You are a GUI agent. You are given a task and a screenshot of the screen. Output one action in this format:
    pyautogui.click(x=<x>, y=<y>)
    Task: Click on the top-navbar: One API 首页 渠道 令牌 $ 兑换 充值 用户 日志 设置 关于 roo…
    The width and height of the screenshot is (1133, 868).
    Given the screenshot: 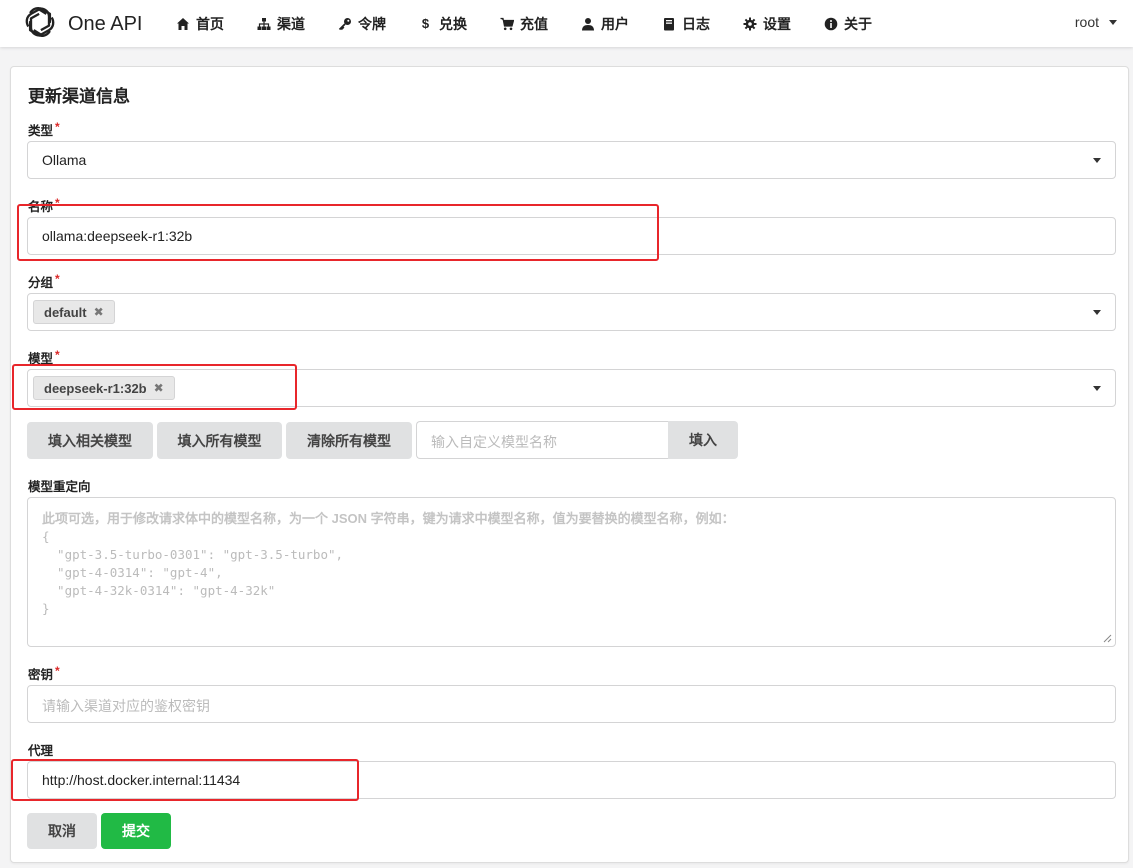 What is the action you would take?
    pyautogui.click(x=566, y=23)
    